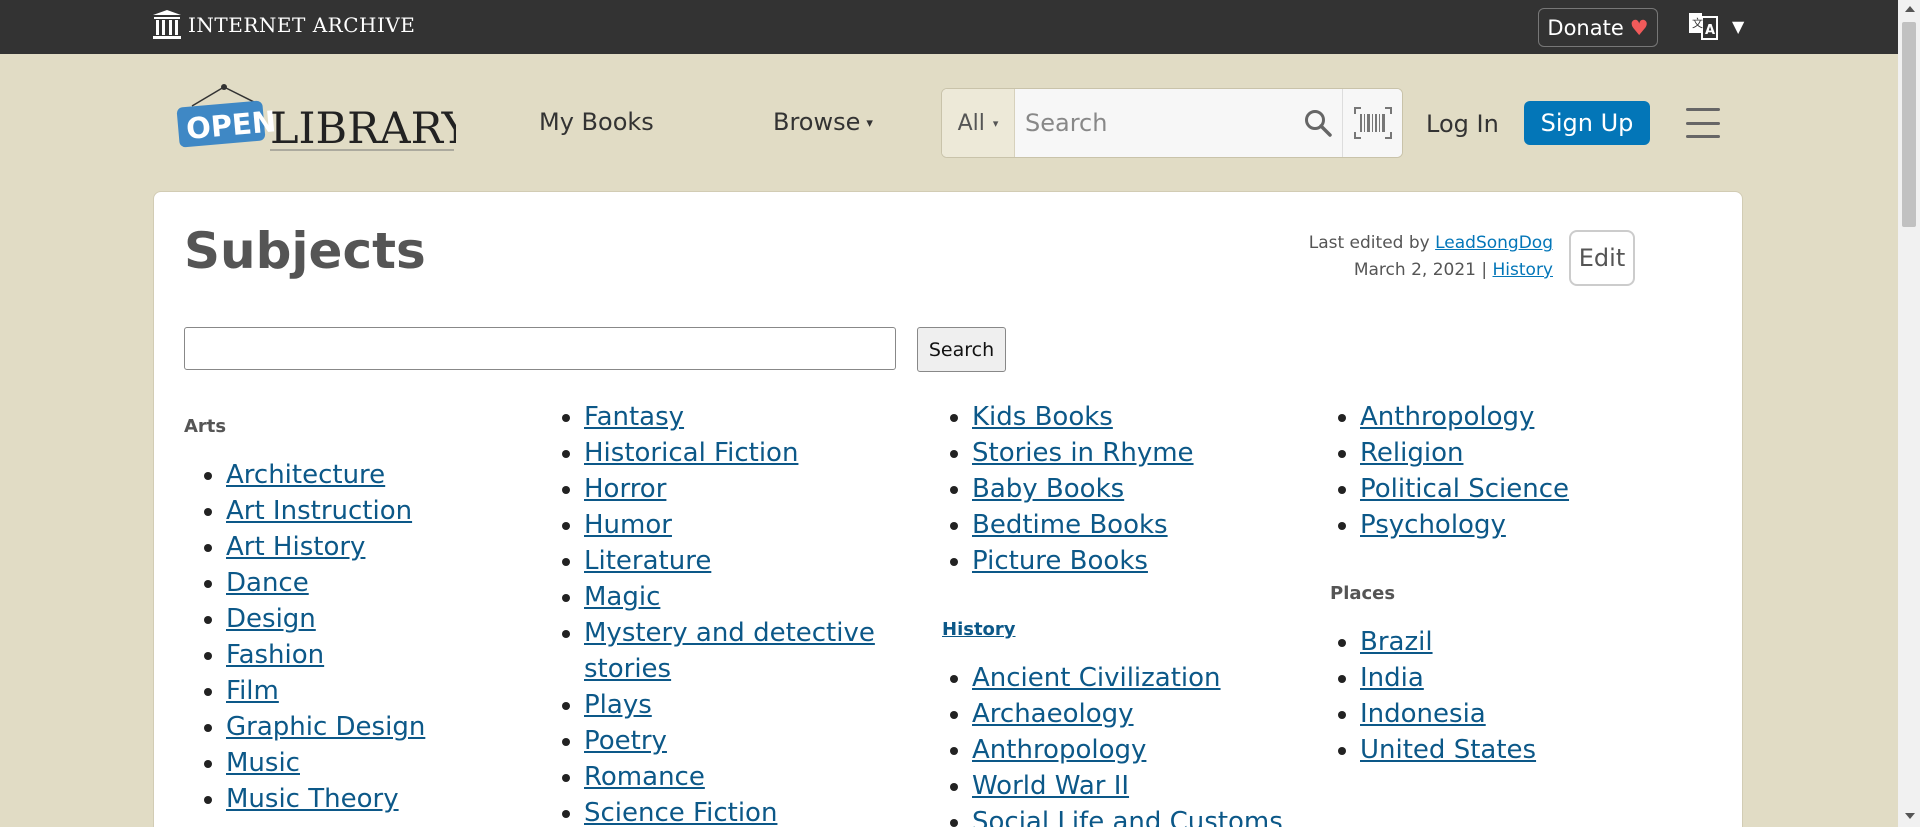  I want to click on search-scope-dropdown: All ▾, so click(978, 123).